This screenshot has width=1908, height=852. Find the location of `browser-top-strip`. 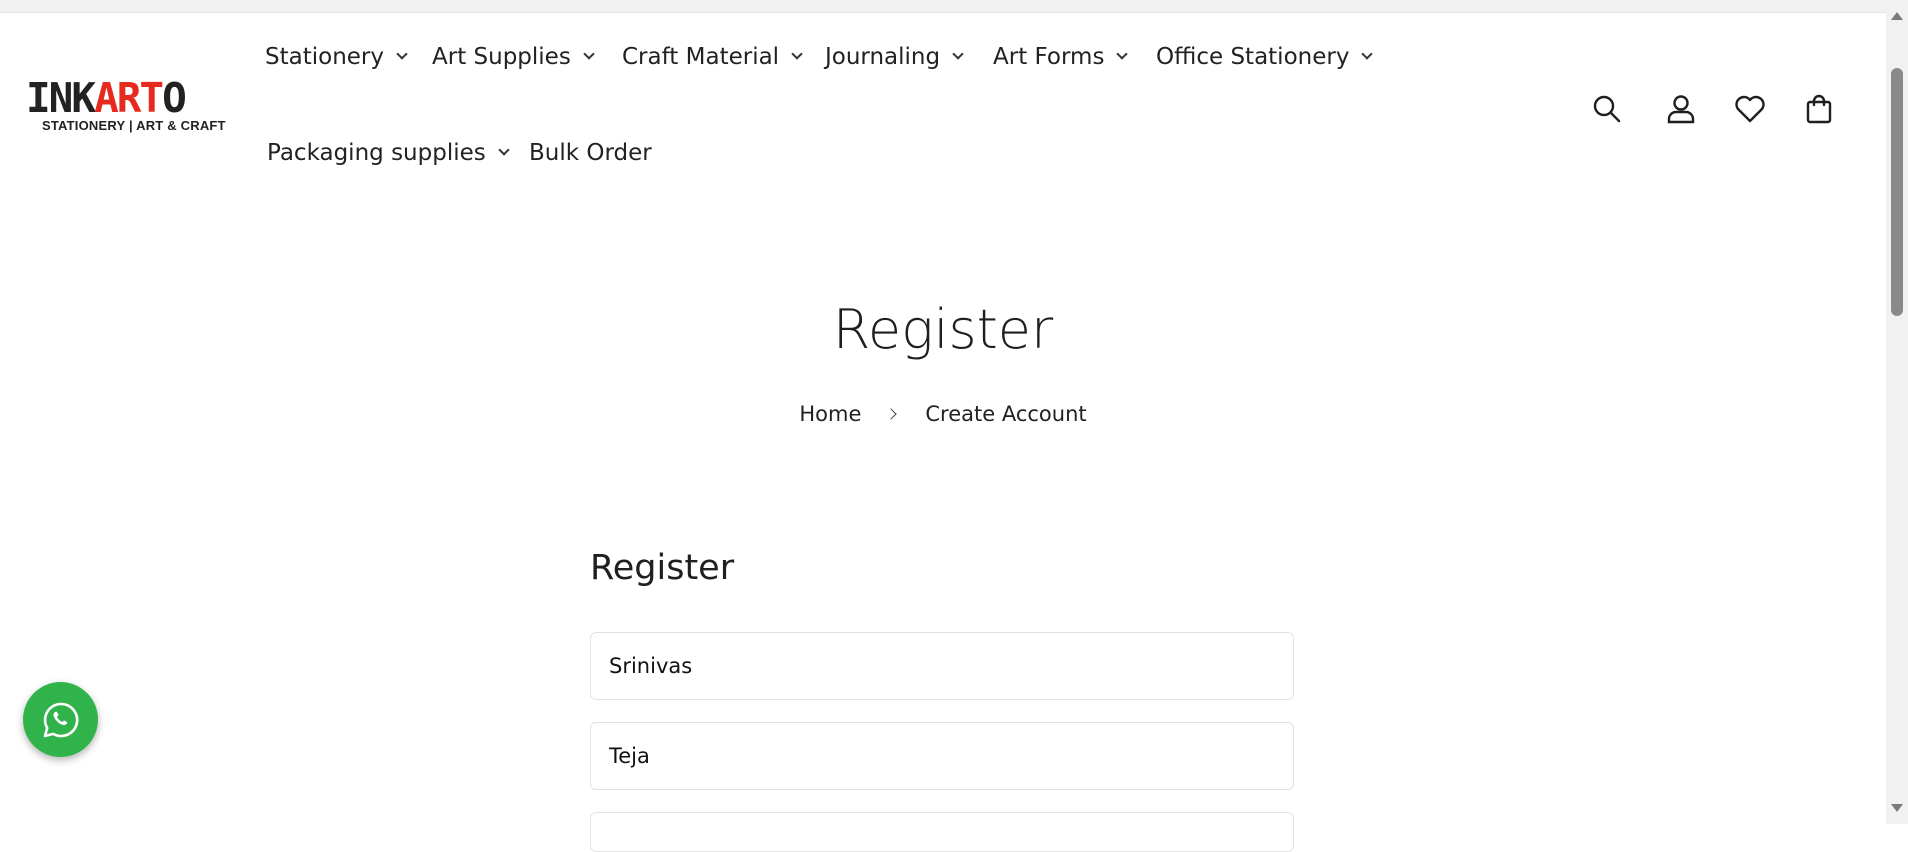

browser-top-strip is located at coordinates (943, 6).